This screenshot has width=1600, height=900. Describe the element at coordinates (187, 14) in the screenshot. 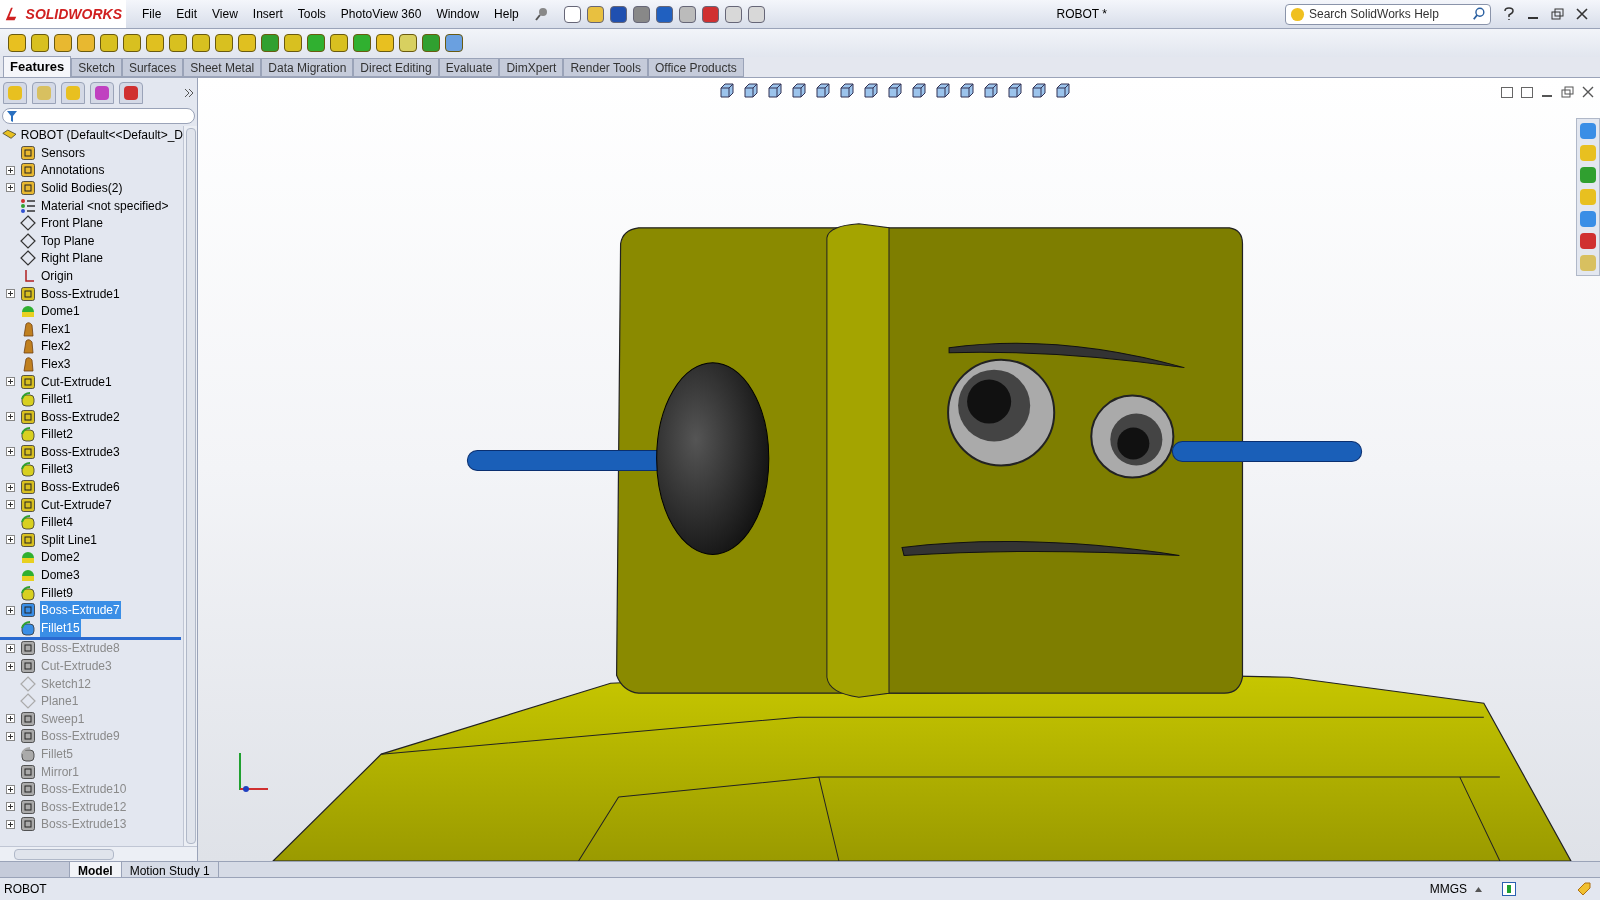

I see `menu-item: Edit` at that location.